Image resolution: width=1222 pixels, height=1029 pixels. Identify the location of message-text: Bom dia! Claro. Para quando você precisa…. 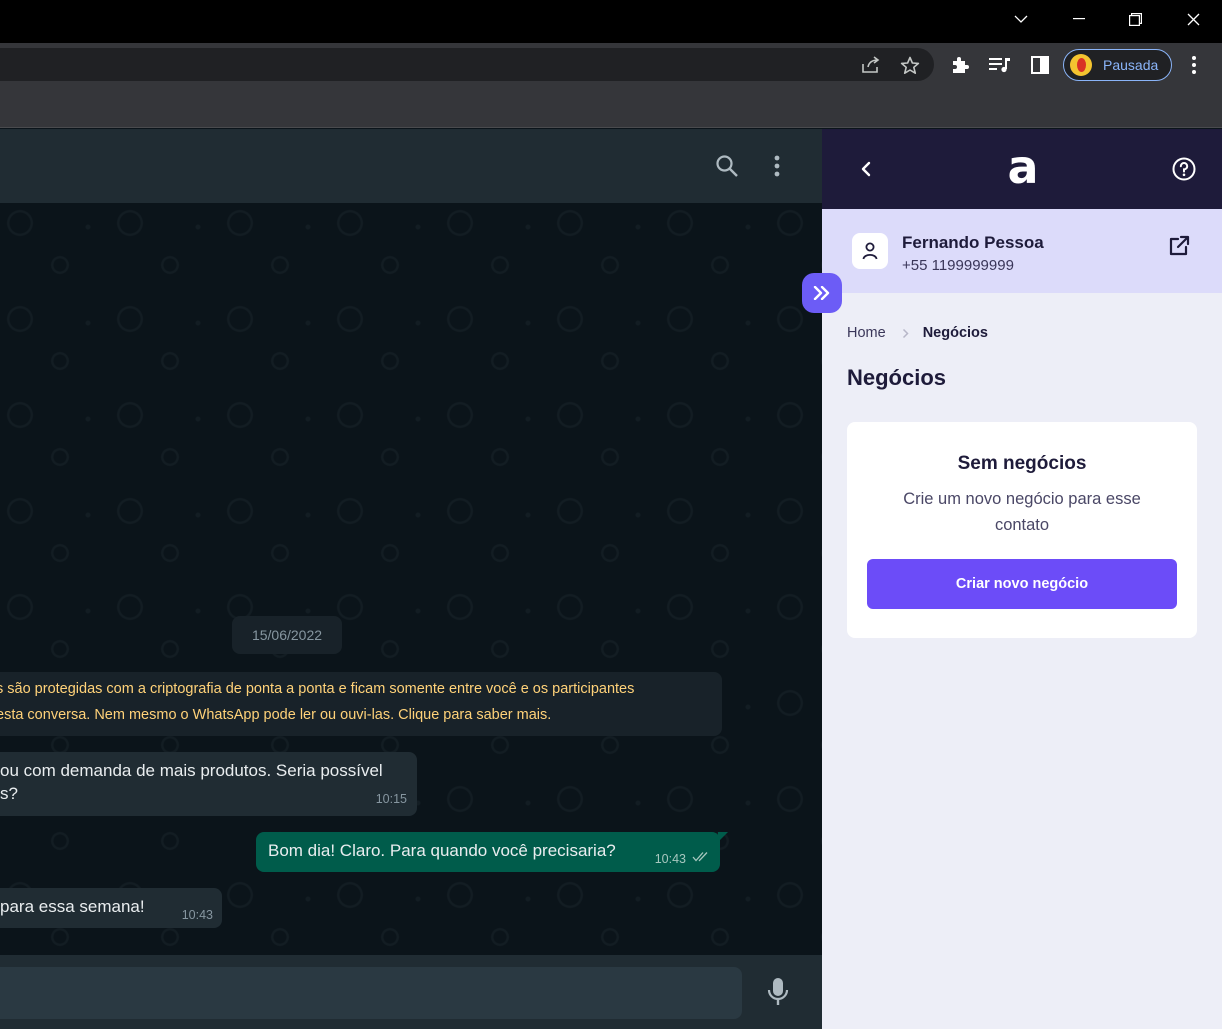
(442, 850).